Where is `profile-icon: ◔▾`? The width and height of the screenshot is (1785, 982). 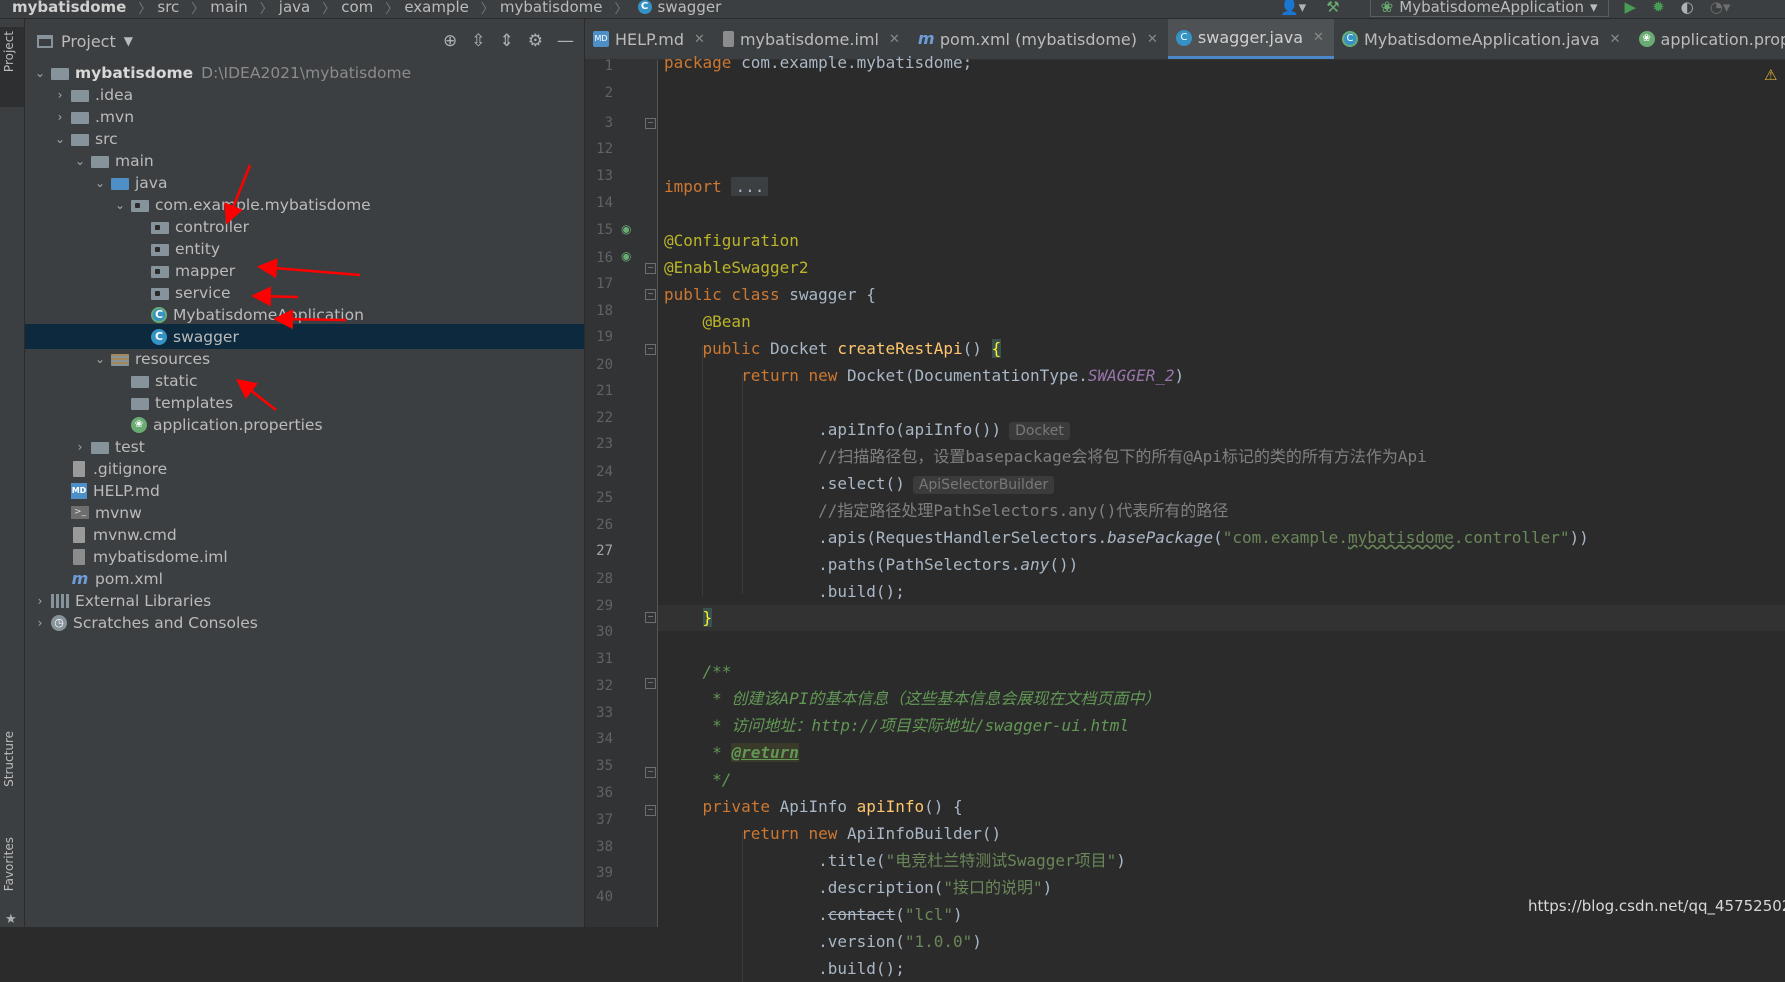 profile-icon: ◔▾ is located at coordinates (1720, 8).